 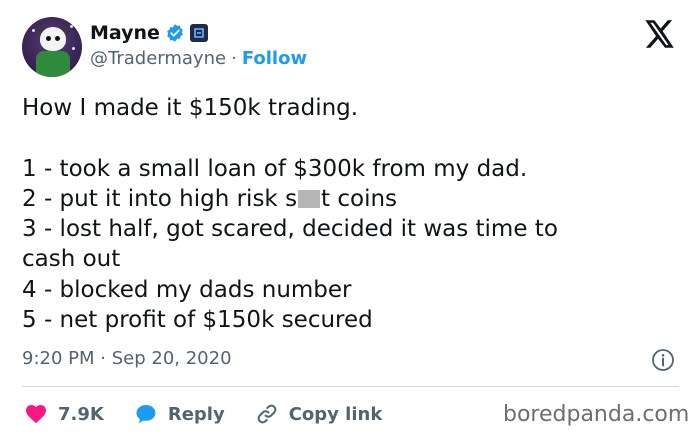 I want to click on reply-button: Reply, so click(x=179, y=414).